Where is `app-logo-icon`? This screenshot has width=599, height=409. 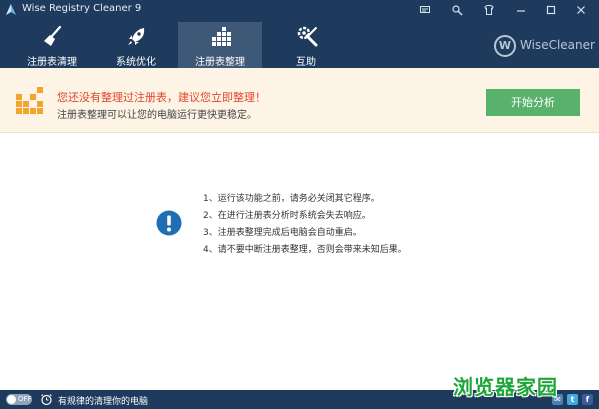
app-logo-icon is located at coordinates (11, 9).